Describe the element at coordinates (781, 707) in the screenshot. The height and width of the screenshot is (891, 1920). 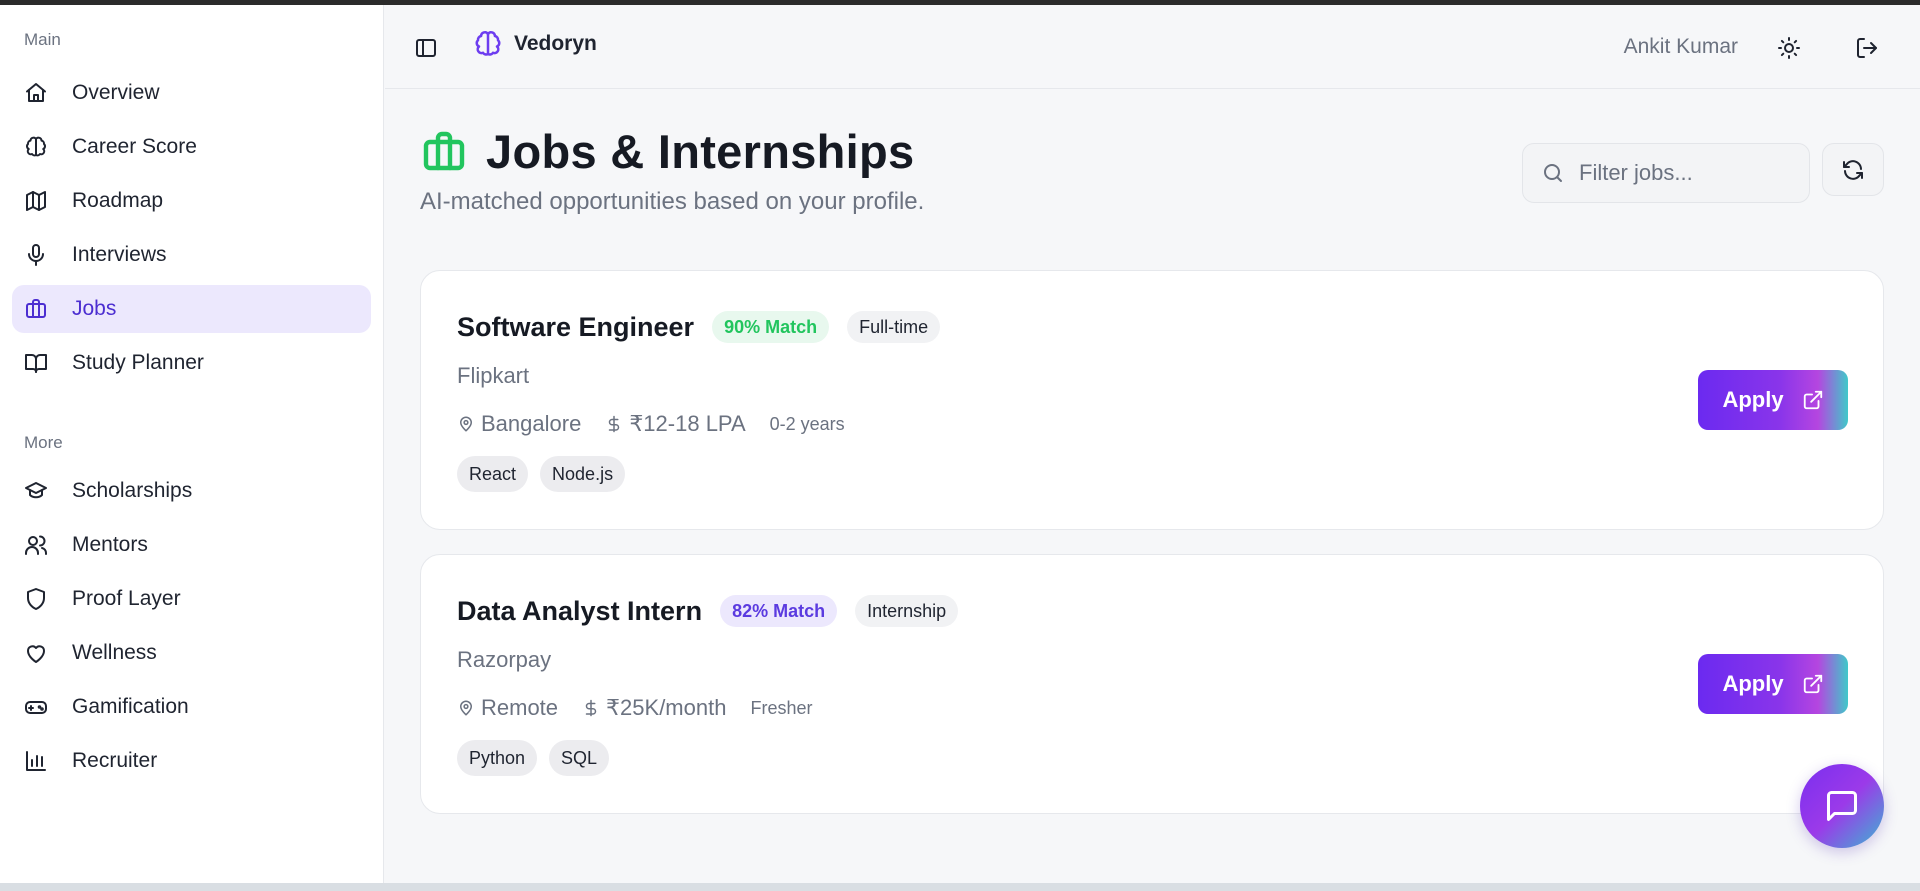
I see `job-experience: Fresher` at that location.